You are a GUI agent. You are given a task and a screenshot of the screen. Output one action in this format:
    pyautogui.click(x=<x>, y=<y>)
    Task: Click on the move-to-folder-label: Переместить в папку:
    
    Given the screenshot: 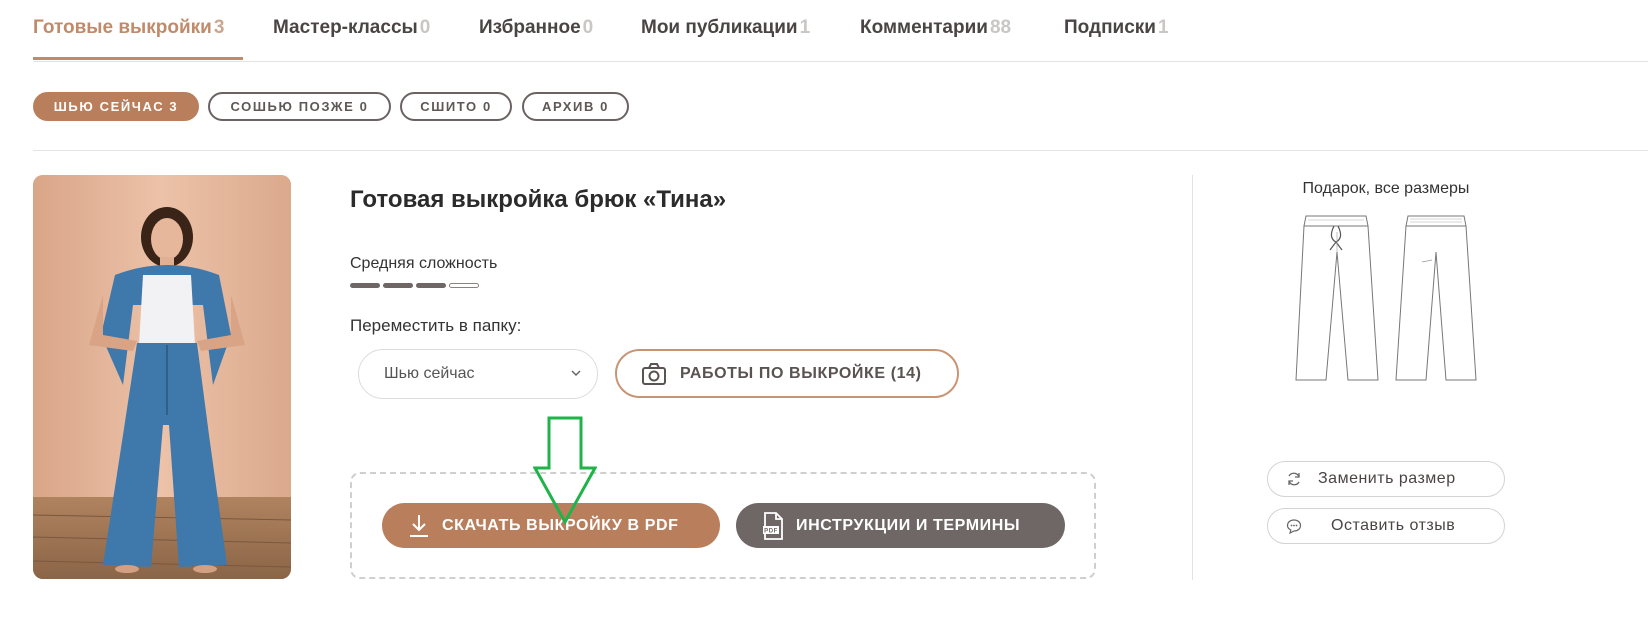 What is the action you would take?
    pyautogui.click(x=436, y=325)
    